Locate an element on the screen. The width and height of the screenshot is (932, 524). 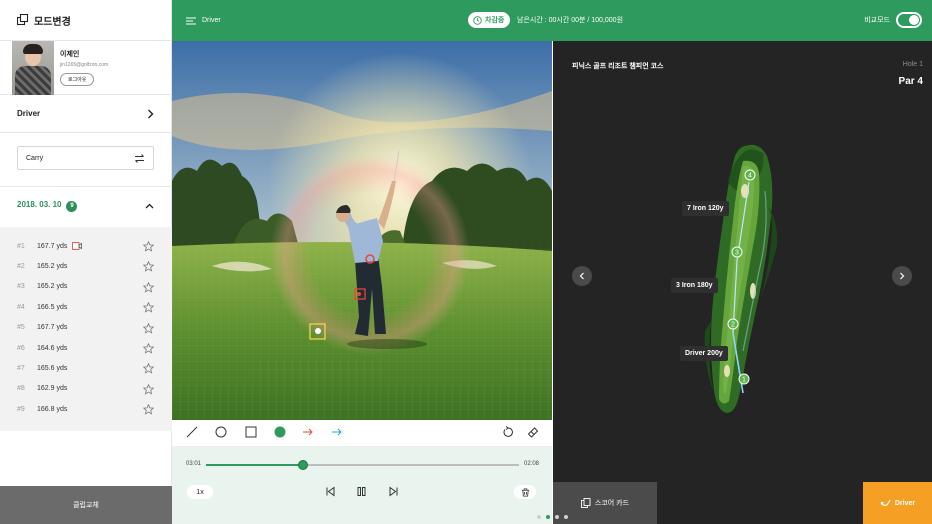
shot-row-4: #4 166.5 yds is located at coordinates (86, 307).